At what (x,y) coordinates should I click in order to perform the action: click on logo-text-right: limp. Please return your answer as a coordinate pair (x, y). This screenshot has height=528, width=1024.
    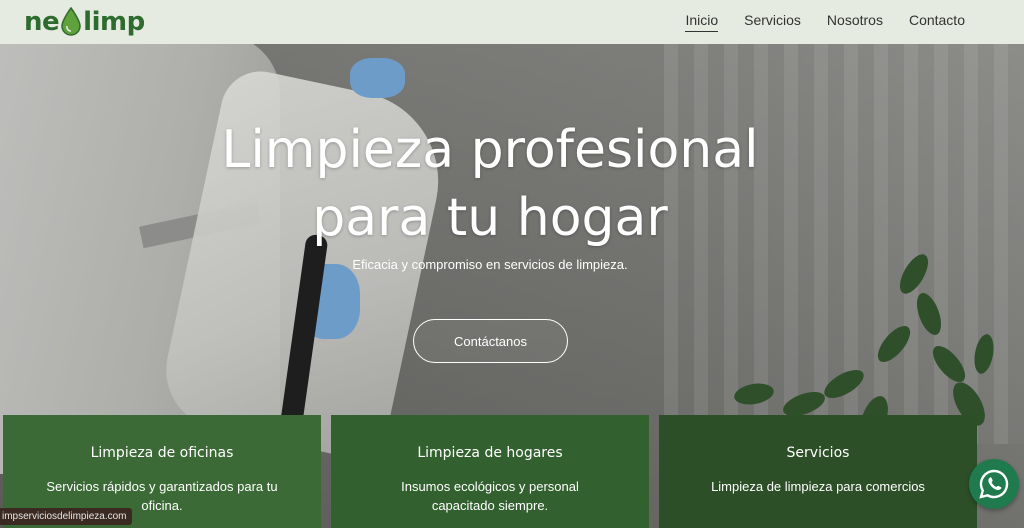
    Looking at the image, I should click on (114, 22).